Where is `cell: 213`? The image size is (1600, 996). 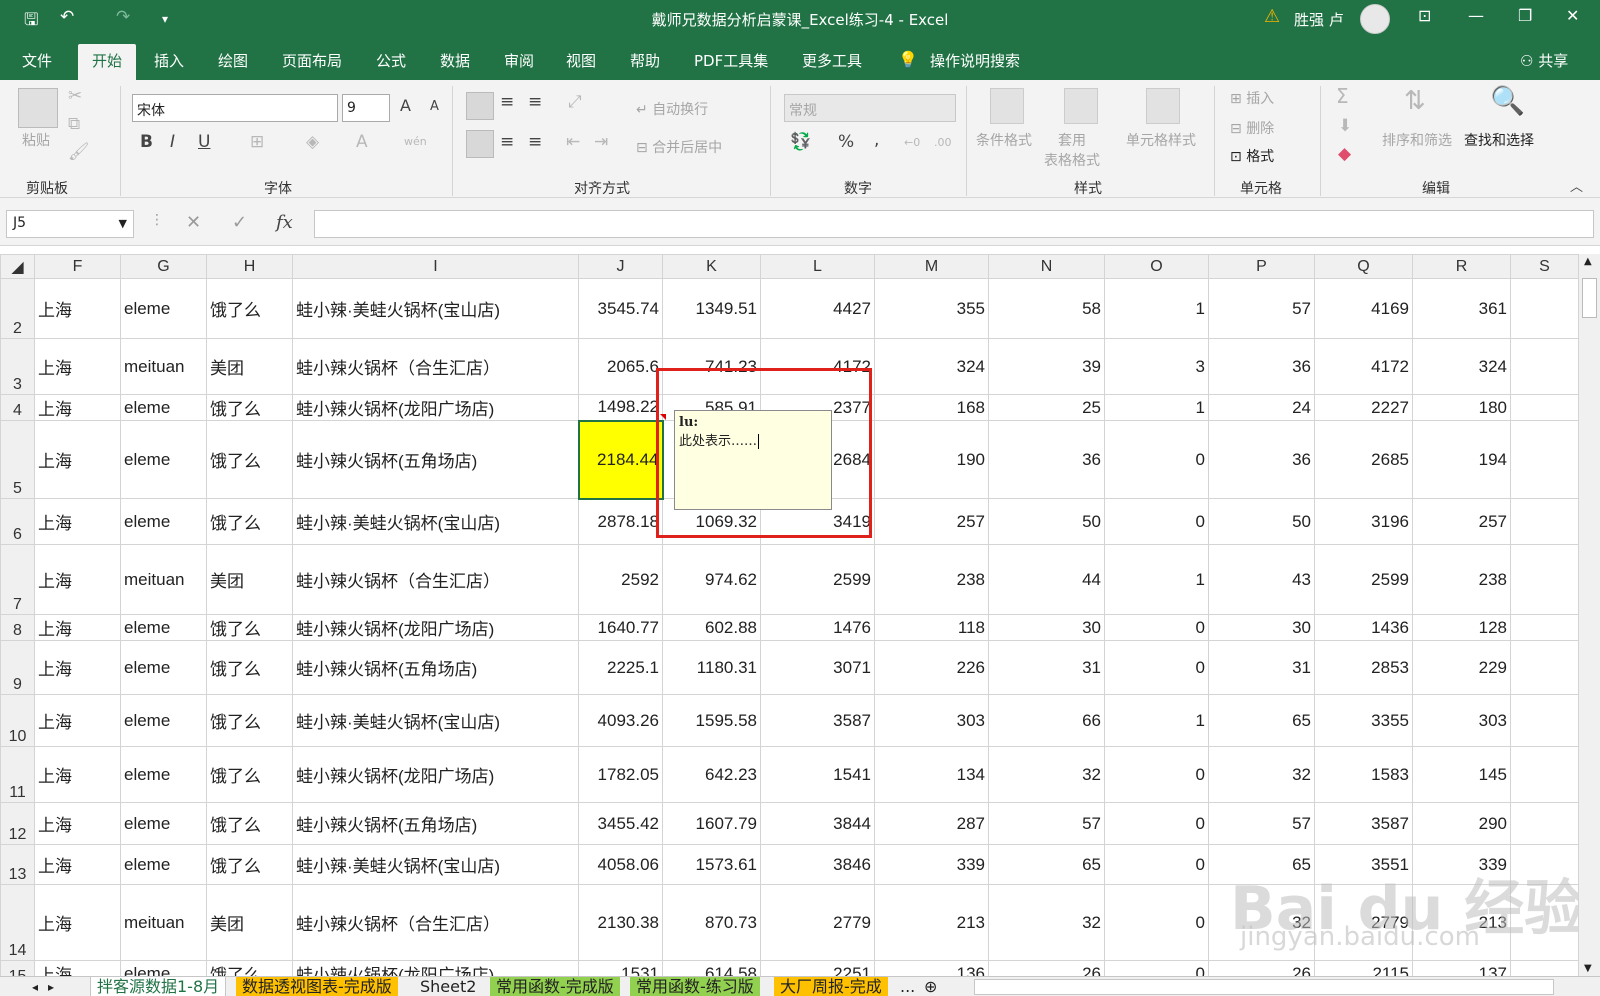
cell: 213 is located at coordinates (931, 922).